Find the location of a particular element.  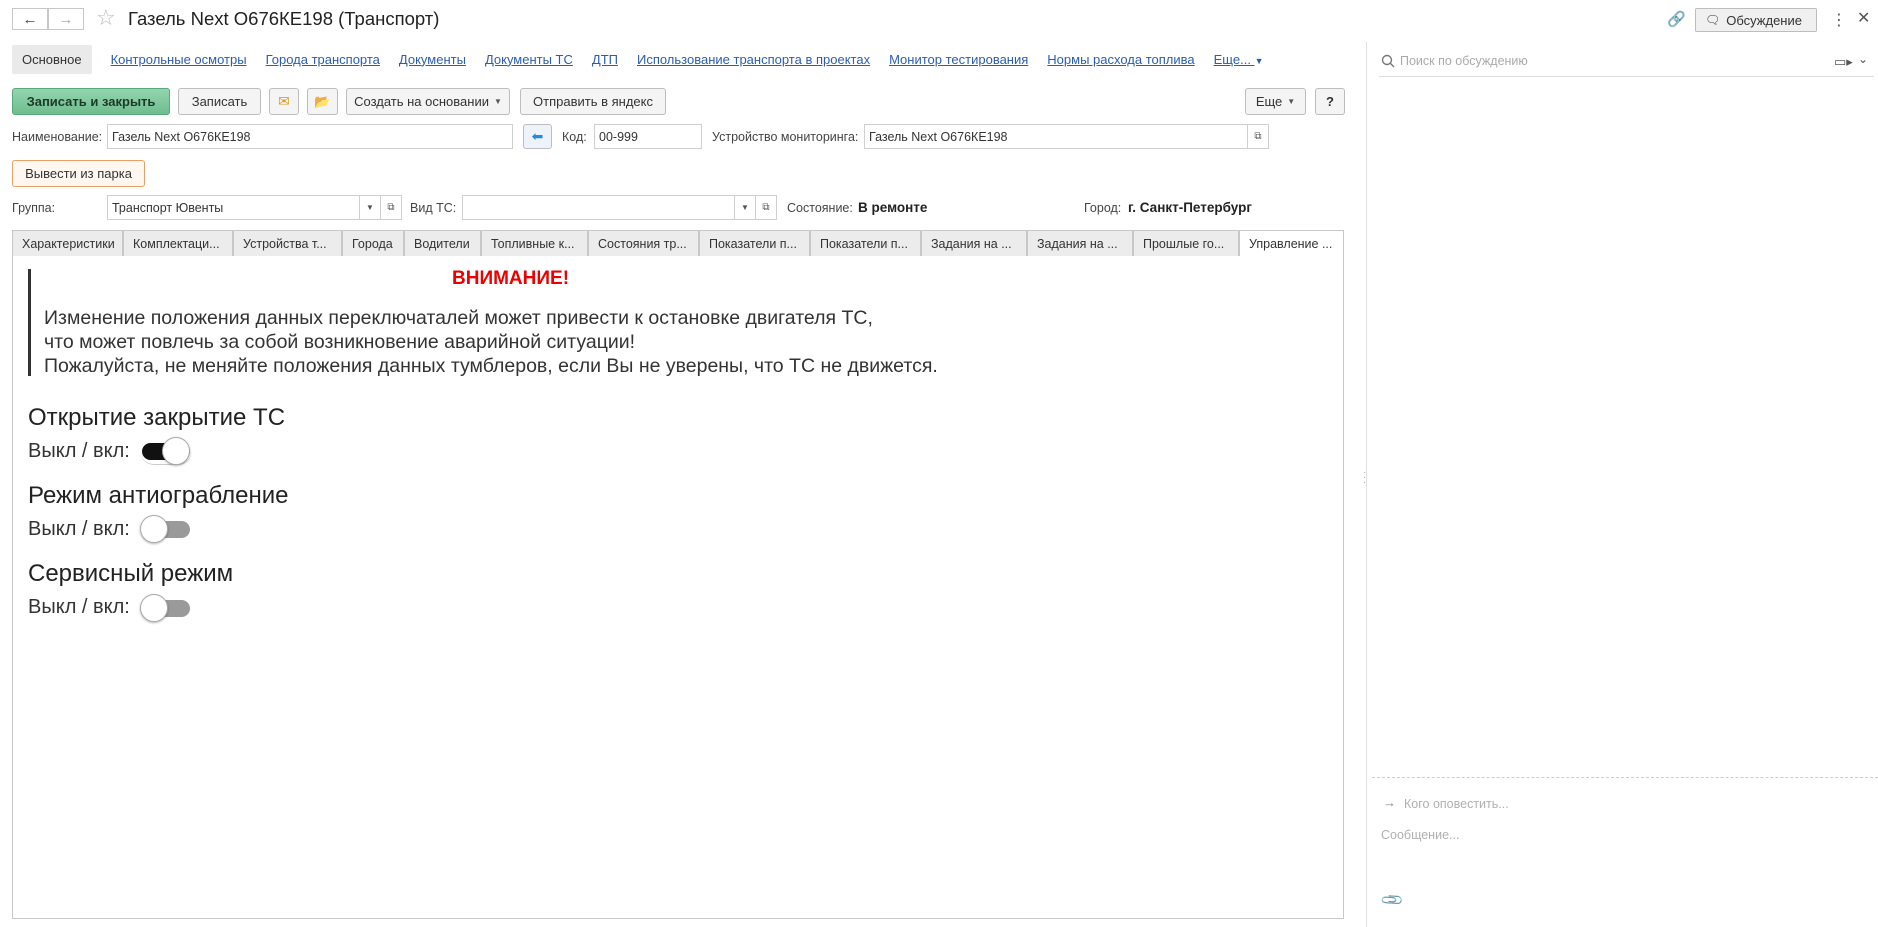

more-label: Еще is located at coordinates (1269, 101).